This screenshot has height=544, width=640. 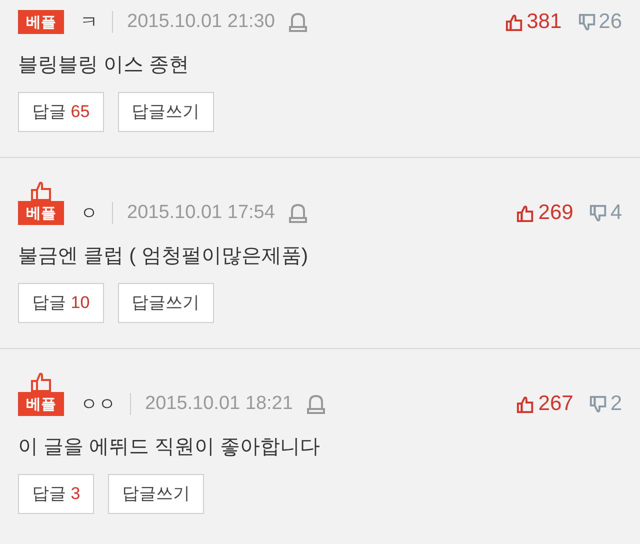 What do you see at coordinates (163, 256) in the screenshot?
I see `comment-text: 불금엔 클럽 ( 엄청펄이많은제품)` at bounding box center [163, 256].